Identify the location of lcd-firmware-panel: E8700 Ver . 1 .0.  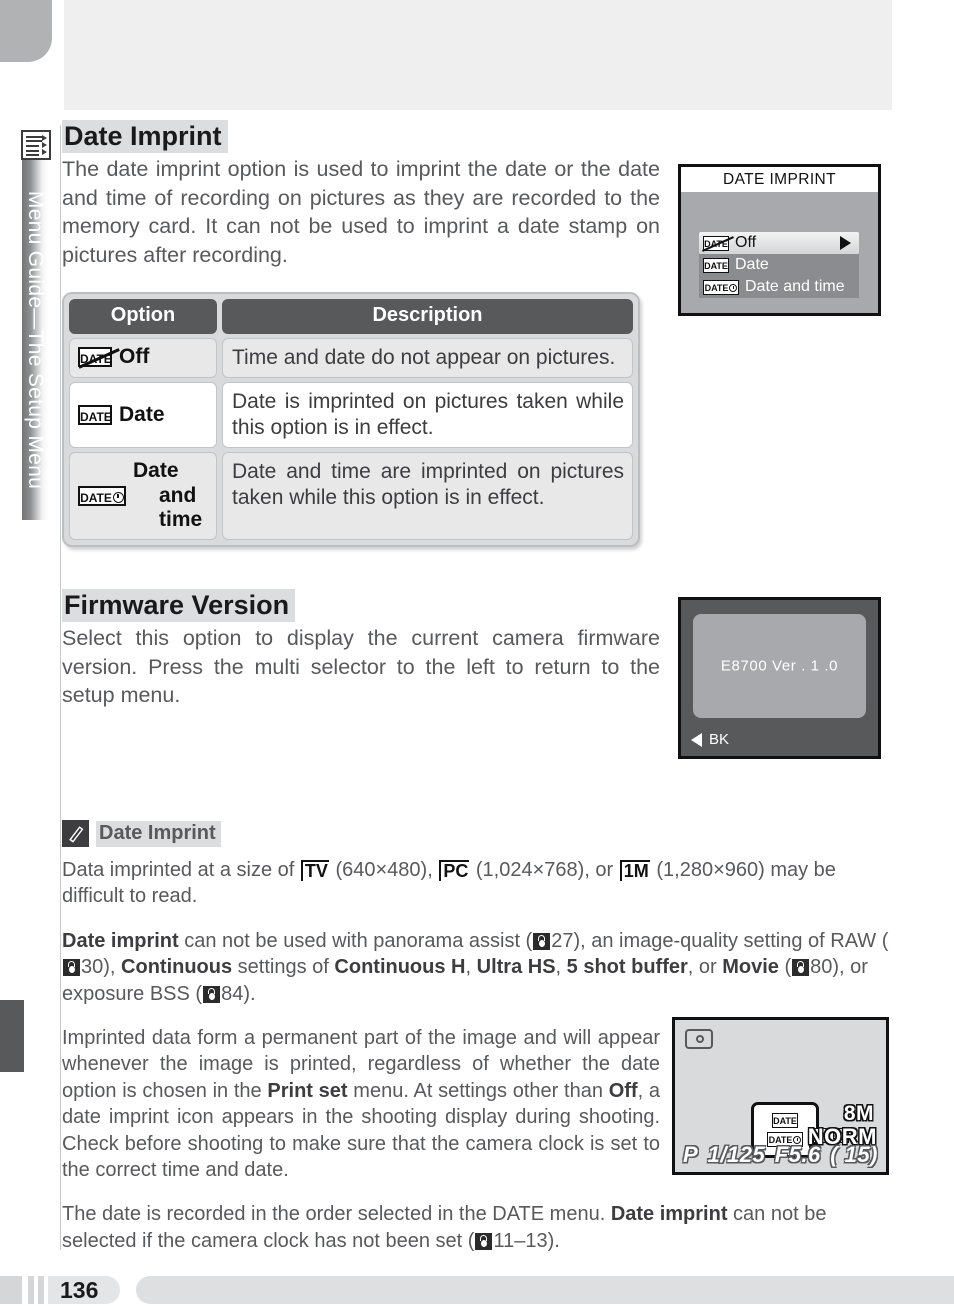
(779, 666).